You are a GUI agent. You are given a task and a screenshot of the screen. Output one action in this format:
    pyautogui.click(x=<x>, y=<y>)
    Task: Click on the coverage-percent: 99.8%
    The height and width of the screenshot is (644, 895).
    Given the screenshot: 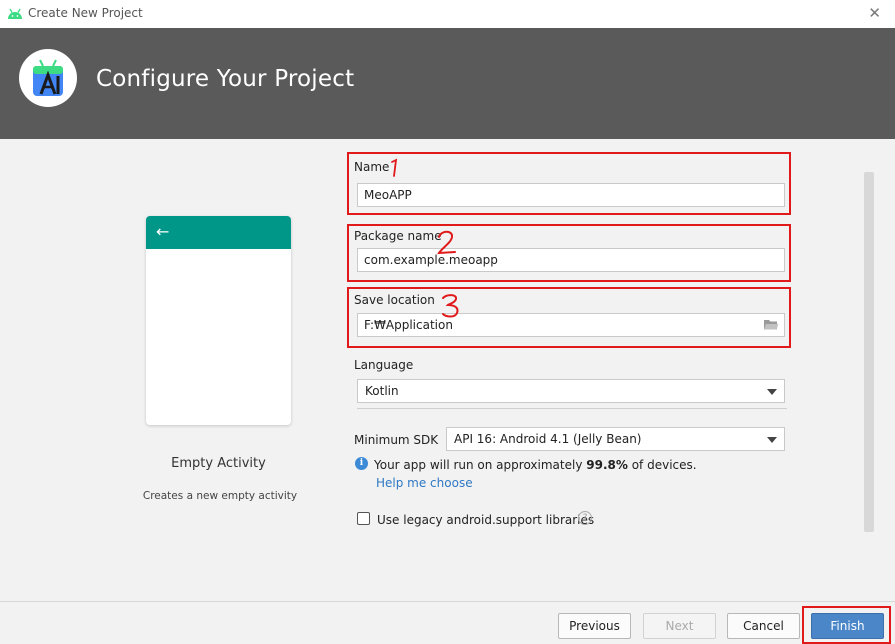 What is the action you would take?
    pyautogui.click(x=607, y=465)
    